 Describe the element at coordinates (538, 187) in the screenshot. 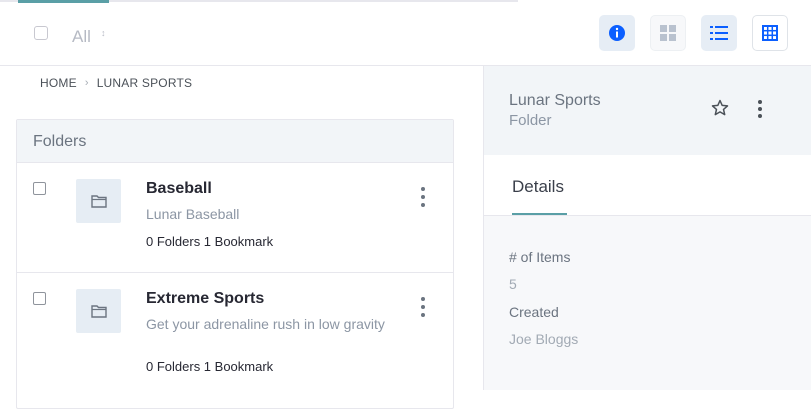

I see `tab-details: Details` at that location.